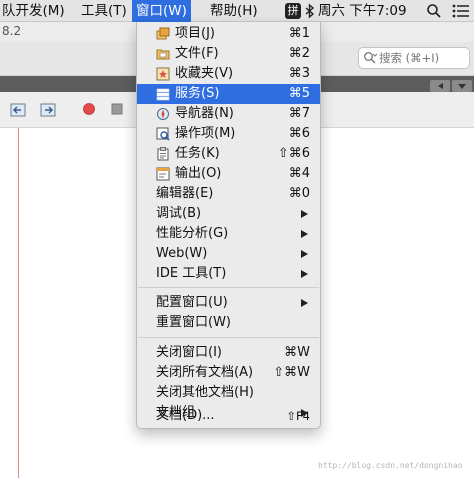 The image size is (474, 478). I want to click on menu-item-projects: 项目(J) ⌘1, so click(228, 34).